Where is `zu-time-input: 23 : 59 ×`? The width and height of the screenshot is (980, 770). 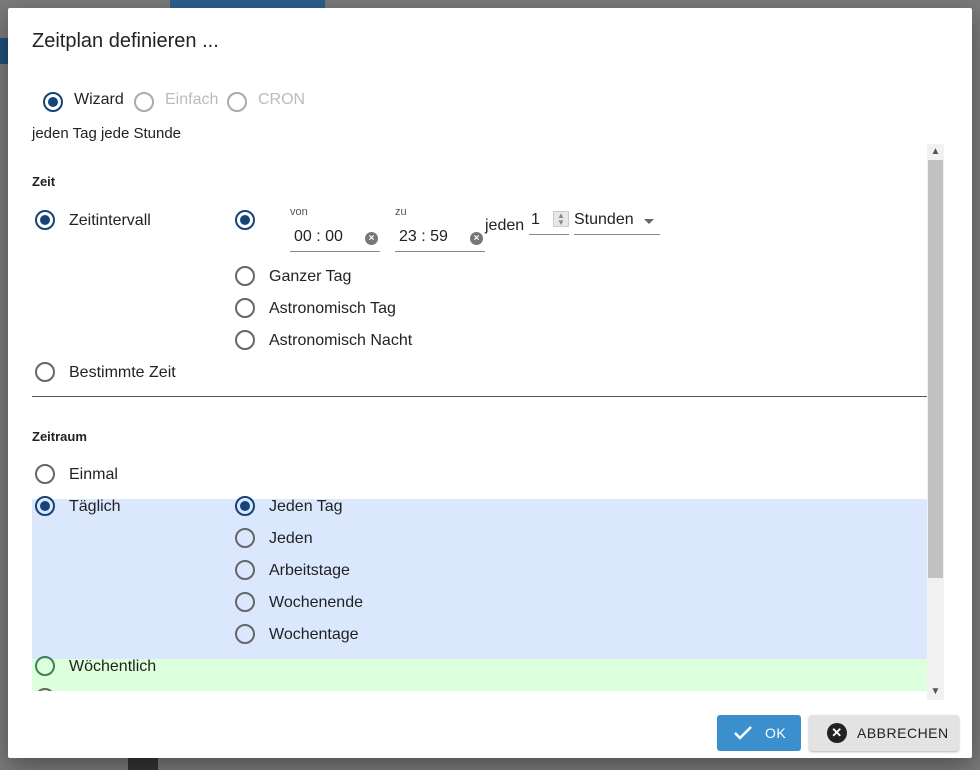
zu-time-input: 23 : 59 × is located at coordinates (440, 238).